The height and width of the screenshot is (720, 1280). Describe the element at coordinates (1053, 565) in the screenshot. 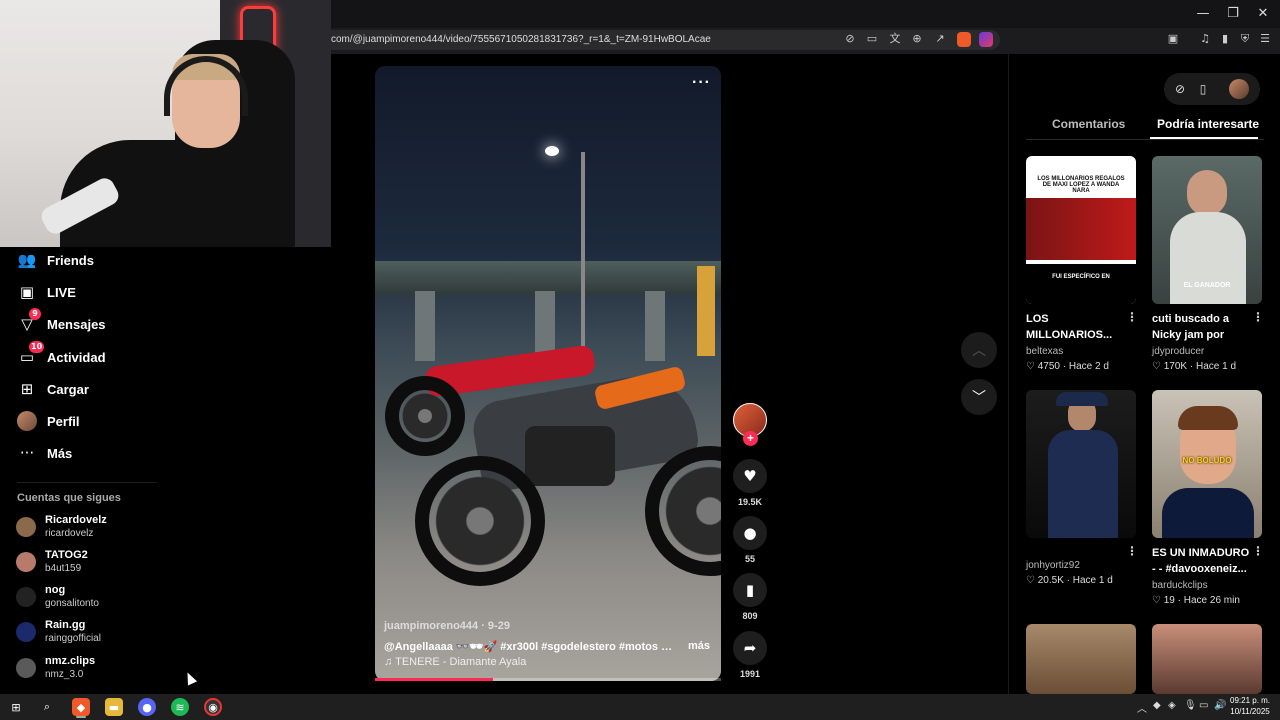

I see `card-author: jonhyortiz92` at that location.